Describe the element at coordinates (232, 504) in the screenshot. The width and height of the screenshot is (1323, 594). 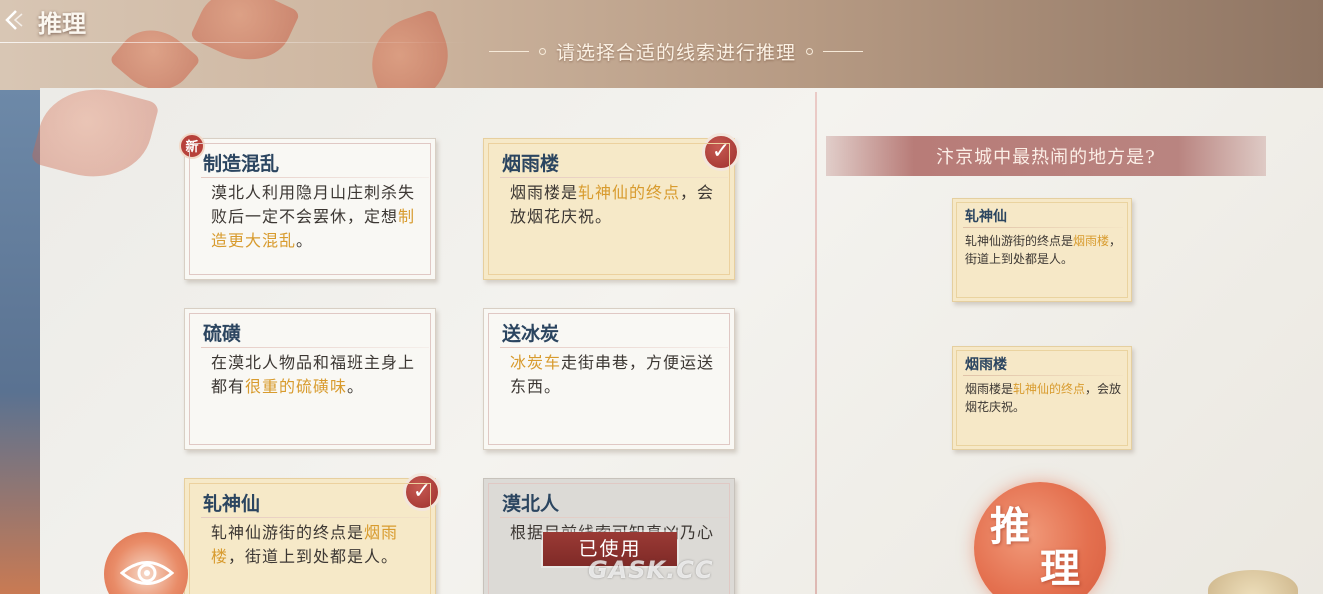
I see `clue-card-title: 轧神仙` at that location.